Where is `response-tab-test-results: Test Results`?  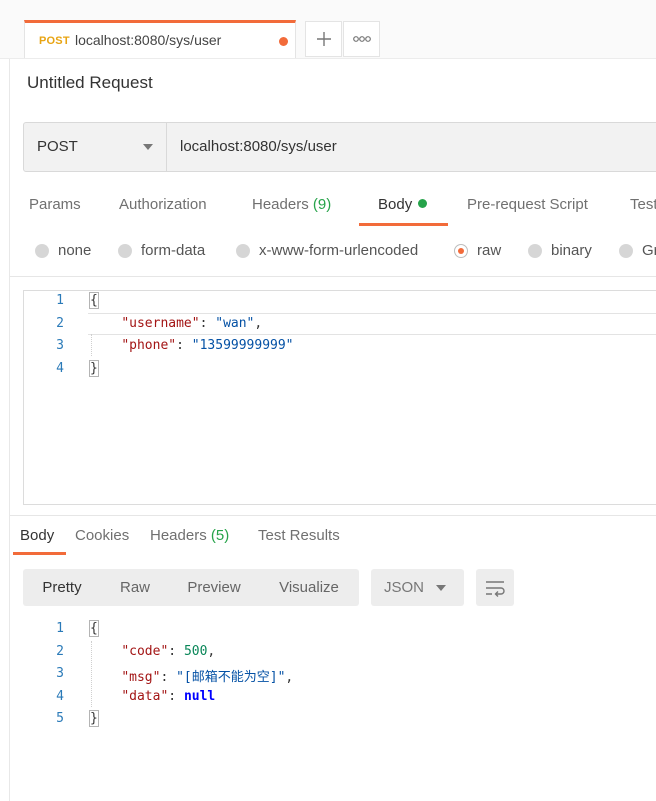 response-tab-test-results: Test Results is located at coordinates (299, 535).